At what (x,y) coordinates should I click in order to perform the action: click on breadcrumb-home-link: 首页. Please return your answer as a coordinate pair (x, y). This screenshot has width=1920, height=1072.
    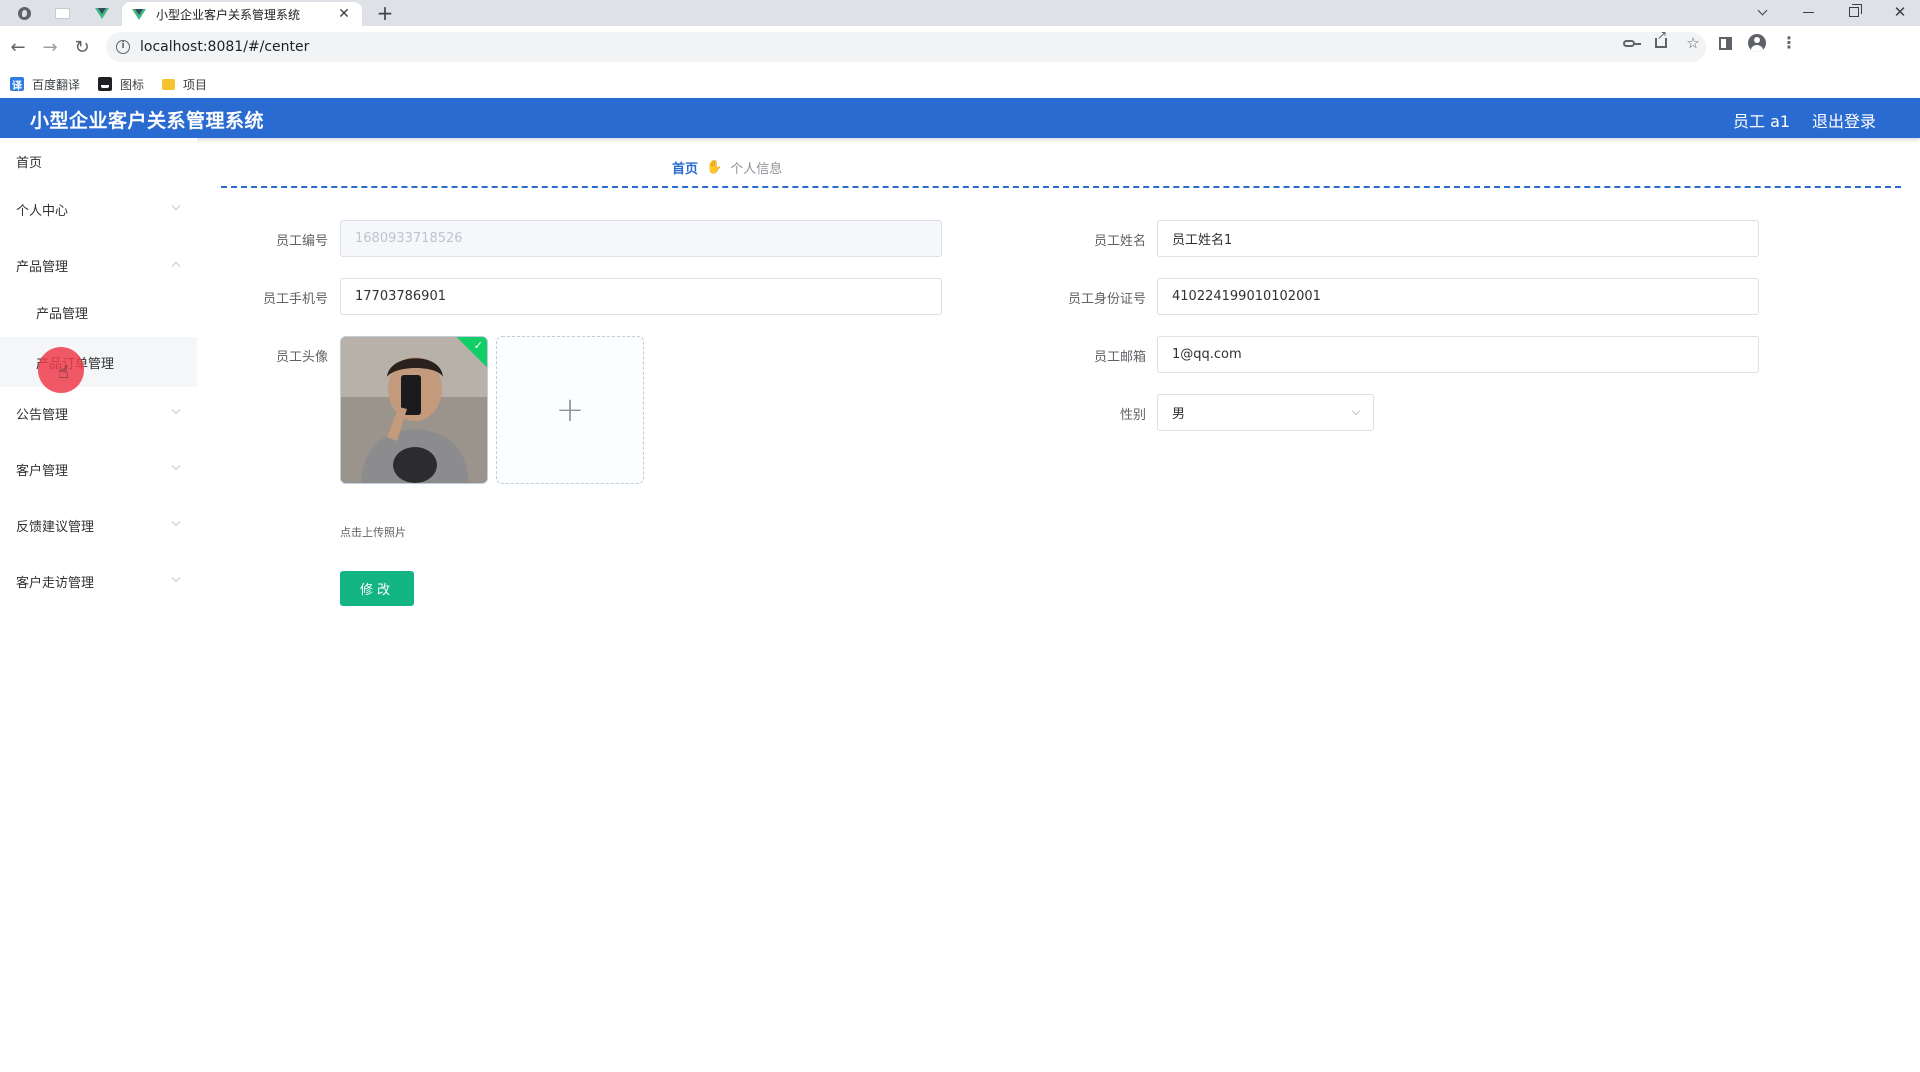
    Looking at the image, I should click on (685, 167).